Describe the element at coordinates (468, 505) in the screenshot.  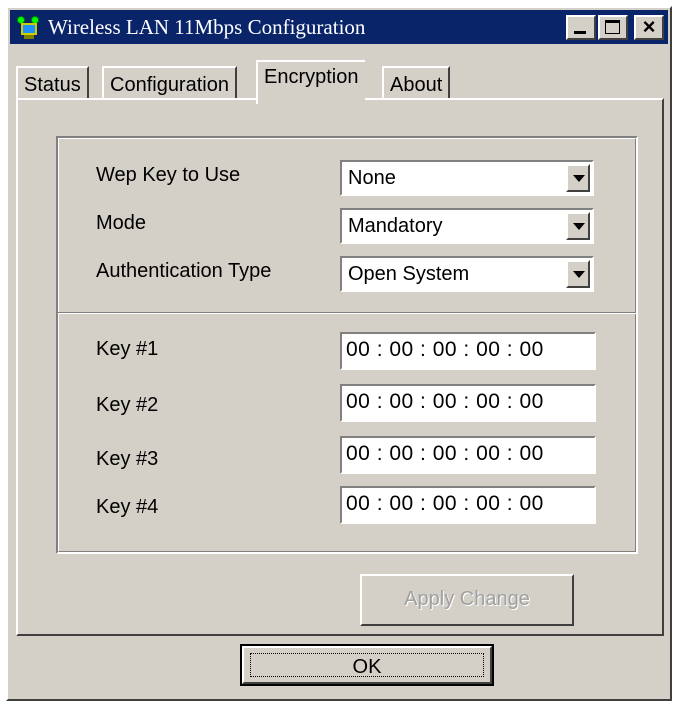
I see `key-4-field: 00 : 00 : 00 : 00 : 00` at that location.